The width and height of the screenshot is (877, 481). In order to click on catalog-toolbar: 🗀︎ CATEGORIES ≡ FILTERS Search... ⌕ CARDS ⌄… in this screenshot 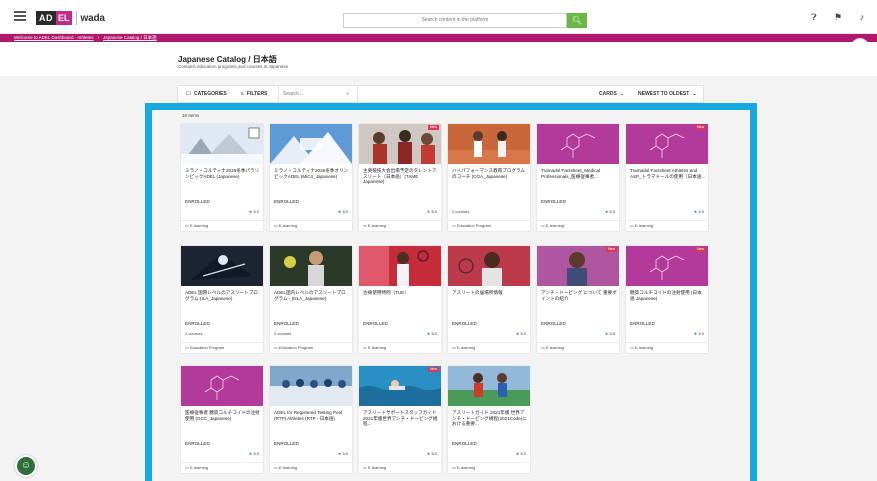, I will do `click(440, 94)`.